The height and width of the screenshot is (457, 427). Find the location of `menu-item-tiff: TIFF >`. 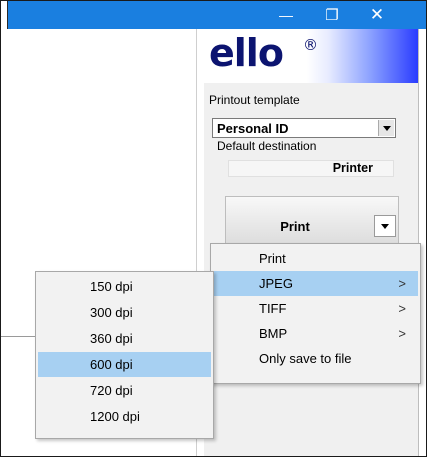

menu-item-tiff: TIFF > is located at coordinates (315, 308).